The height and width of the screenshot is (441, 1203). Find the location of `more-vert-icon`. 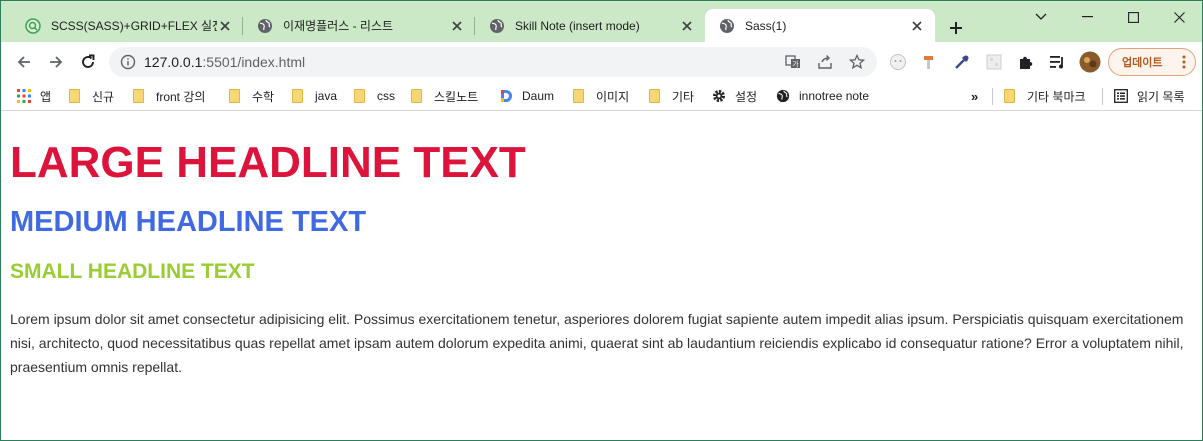

more-vert-icon is located at coordinates (1184, 62).